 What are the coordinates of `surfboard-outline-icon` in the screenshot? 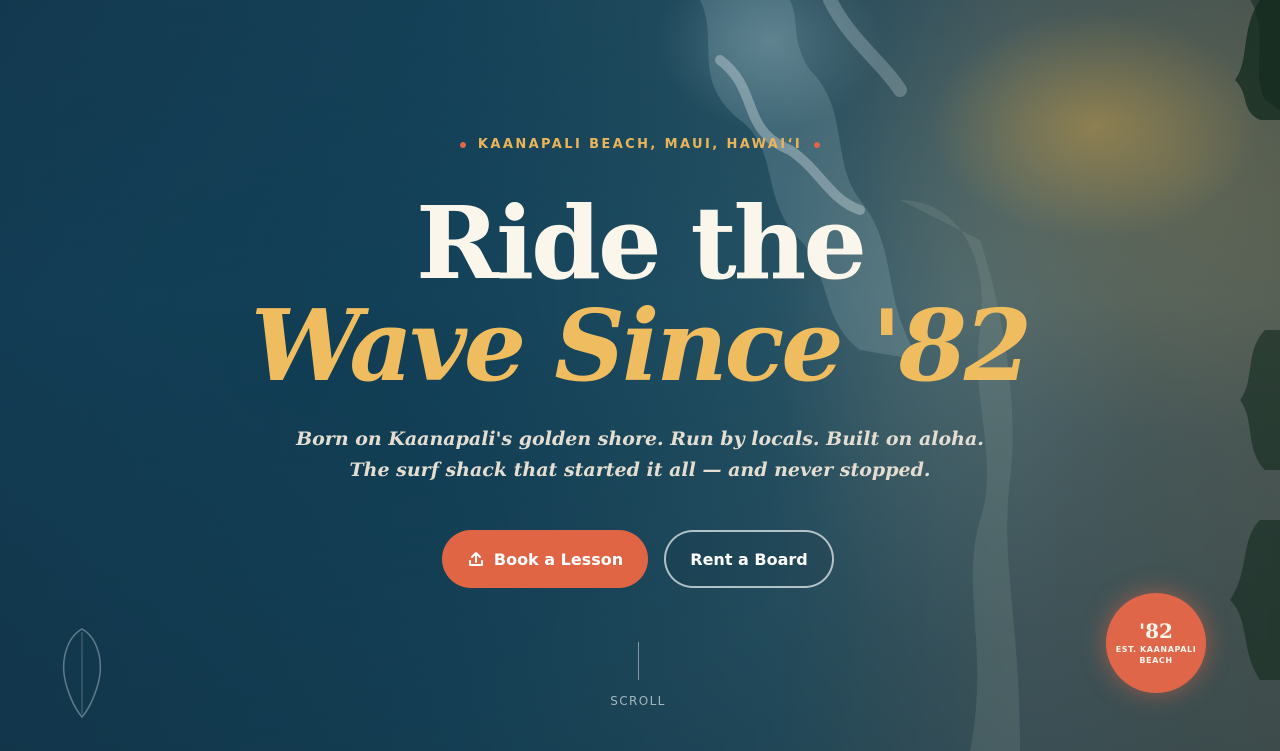 It's located at (82, 673).